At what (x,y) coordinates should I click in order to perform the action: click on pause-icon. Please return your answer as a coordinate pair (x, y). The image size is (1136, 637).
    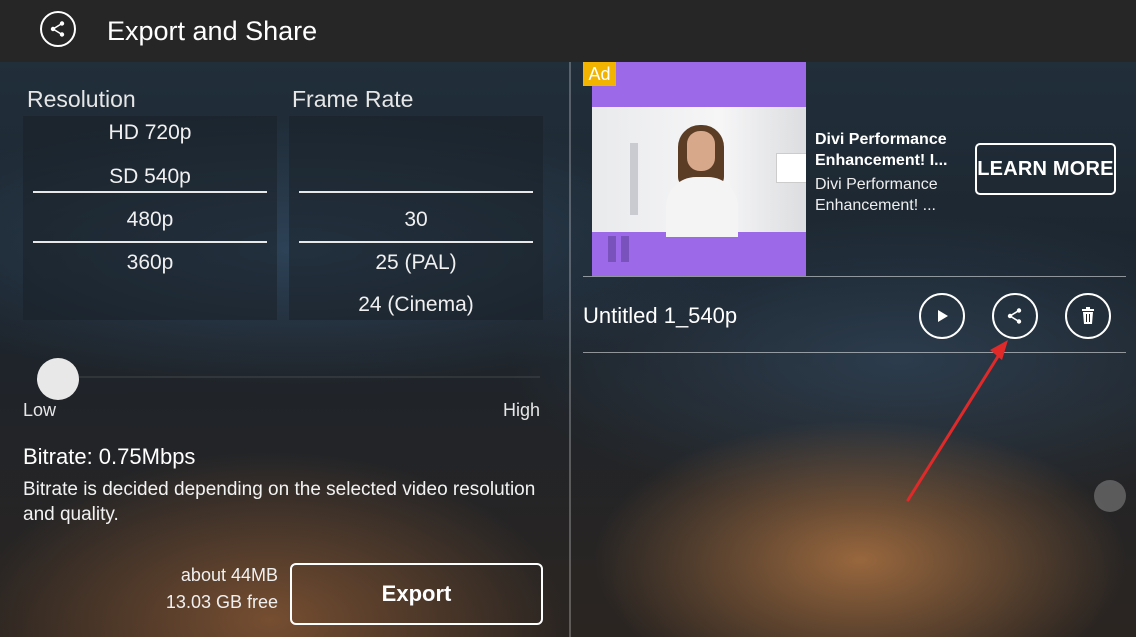
    Looking at the image, I should click on (619, 249).